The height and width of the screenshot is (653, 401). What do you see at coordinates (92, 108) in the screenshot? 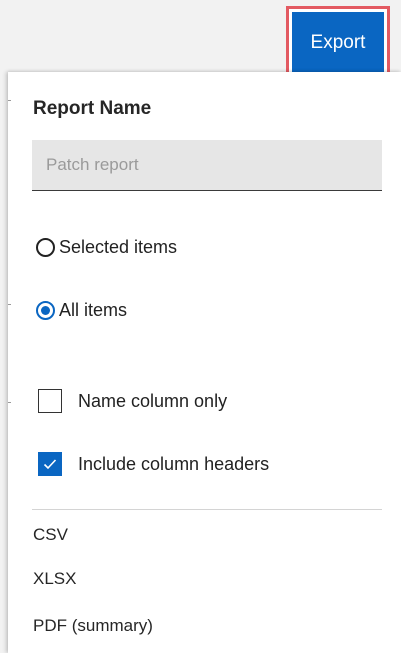
I see `report-name-label: Report Name` at bounding box center [92, 108].